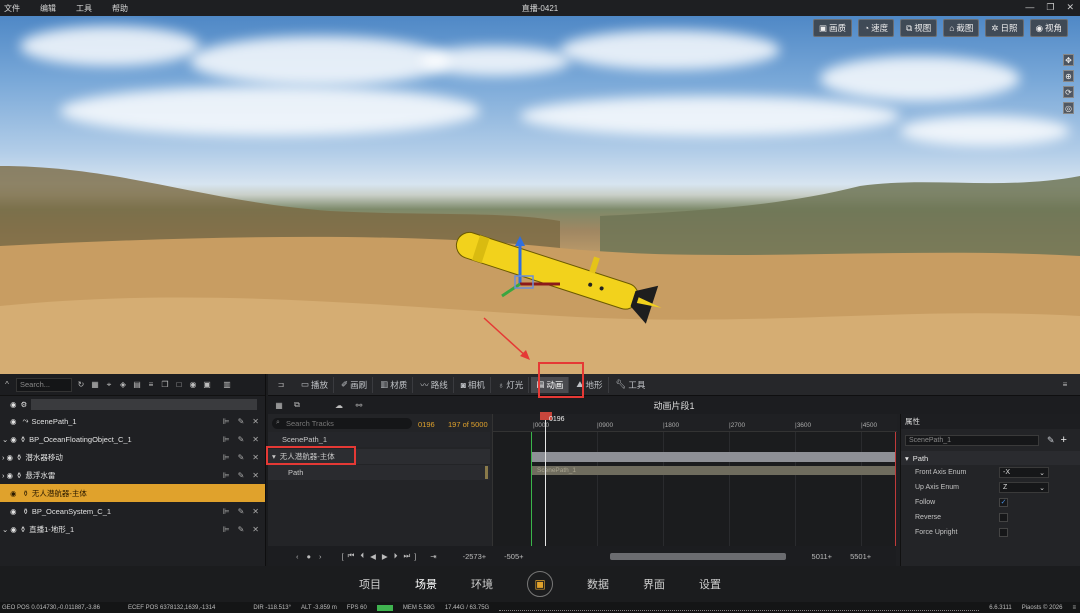 This screenshot has height=613, width=1080. Describe the element at coordinates (1064, 440) in the screenshot. I see `add-icon: +` at that location.